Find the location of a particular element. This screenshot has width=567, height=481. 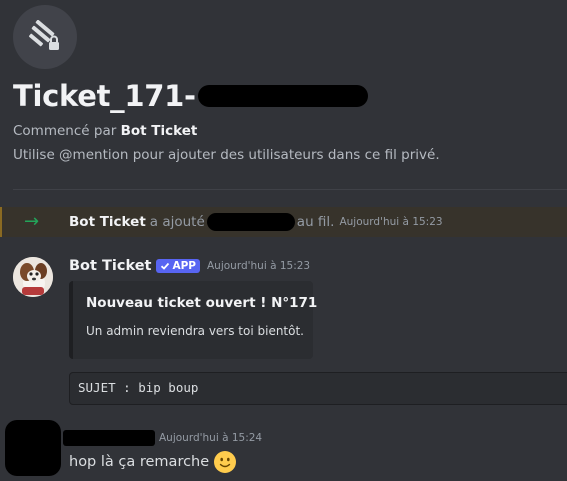

user-message-timestamp: Aujourd'hui à 15:24 is located at coordinates (210, 438).